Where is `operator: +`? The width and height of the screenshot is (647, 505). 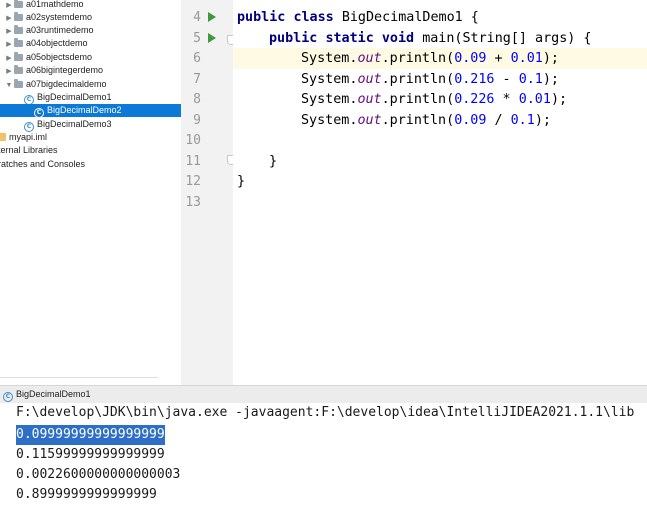 operator: + is located at coordinates (498, 58).